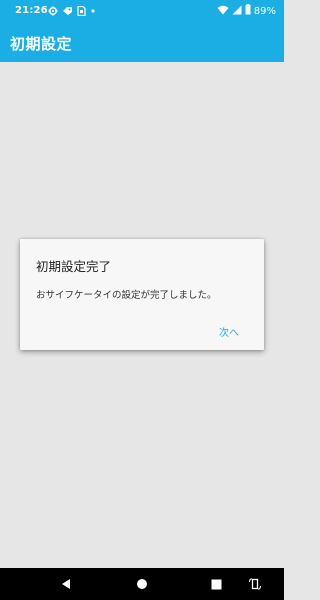 The width and height of the screenshot is (320, 600). I want to click on recents-icon, so click(216, 584).